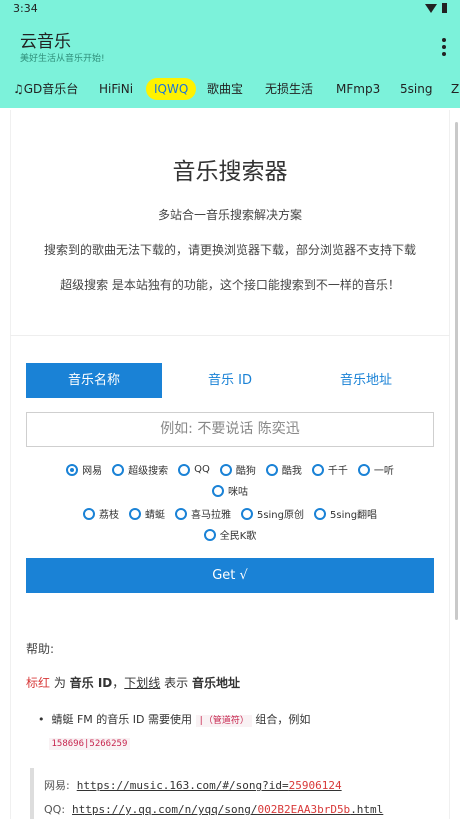 The width and height of the screenshot is (460, 819). I want to click on tab-iqwq: IQWQ, so click(171, 89).